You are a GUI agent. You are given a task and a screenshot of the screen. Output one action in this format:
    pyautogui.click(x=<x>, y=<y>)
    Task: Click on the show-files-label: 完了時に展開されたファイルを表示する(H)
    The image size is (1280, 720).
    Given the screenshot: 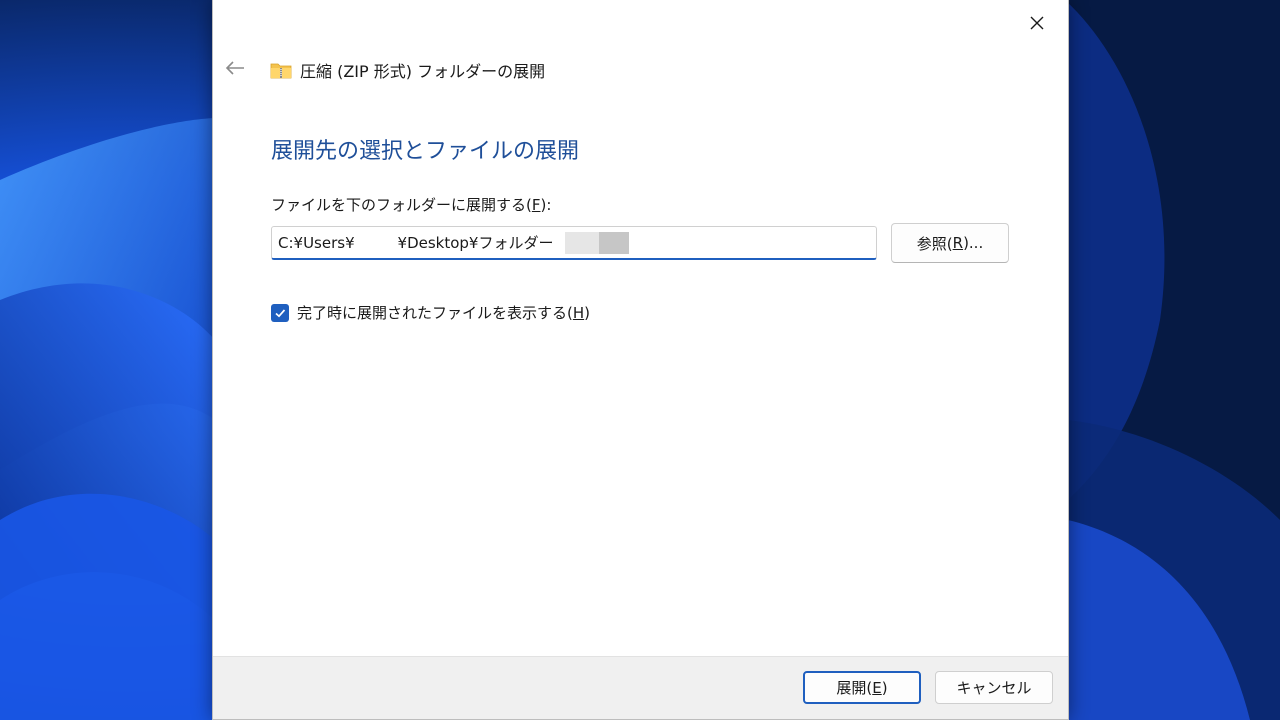 What is the action you would take?
    pyautogui.click(x=443, y=312)
    